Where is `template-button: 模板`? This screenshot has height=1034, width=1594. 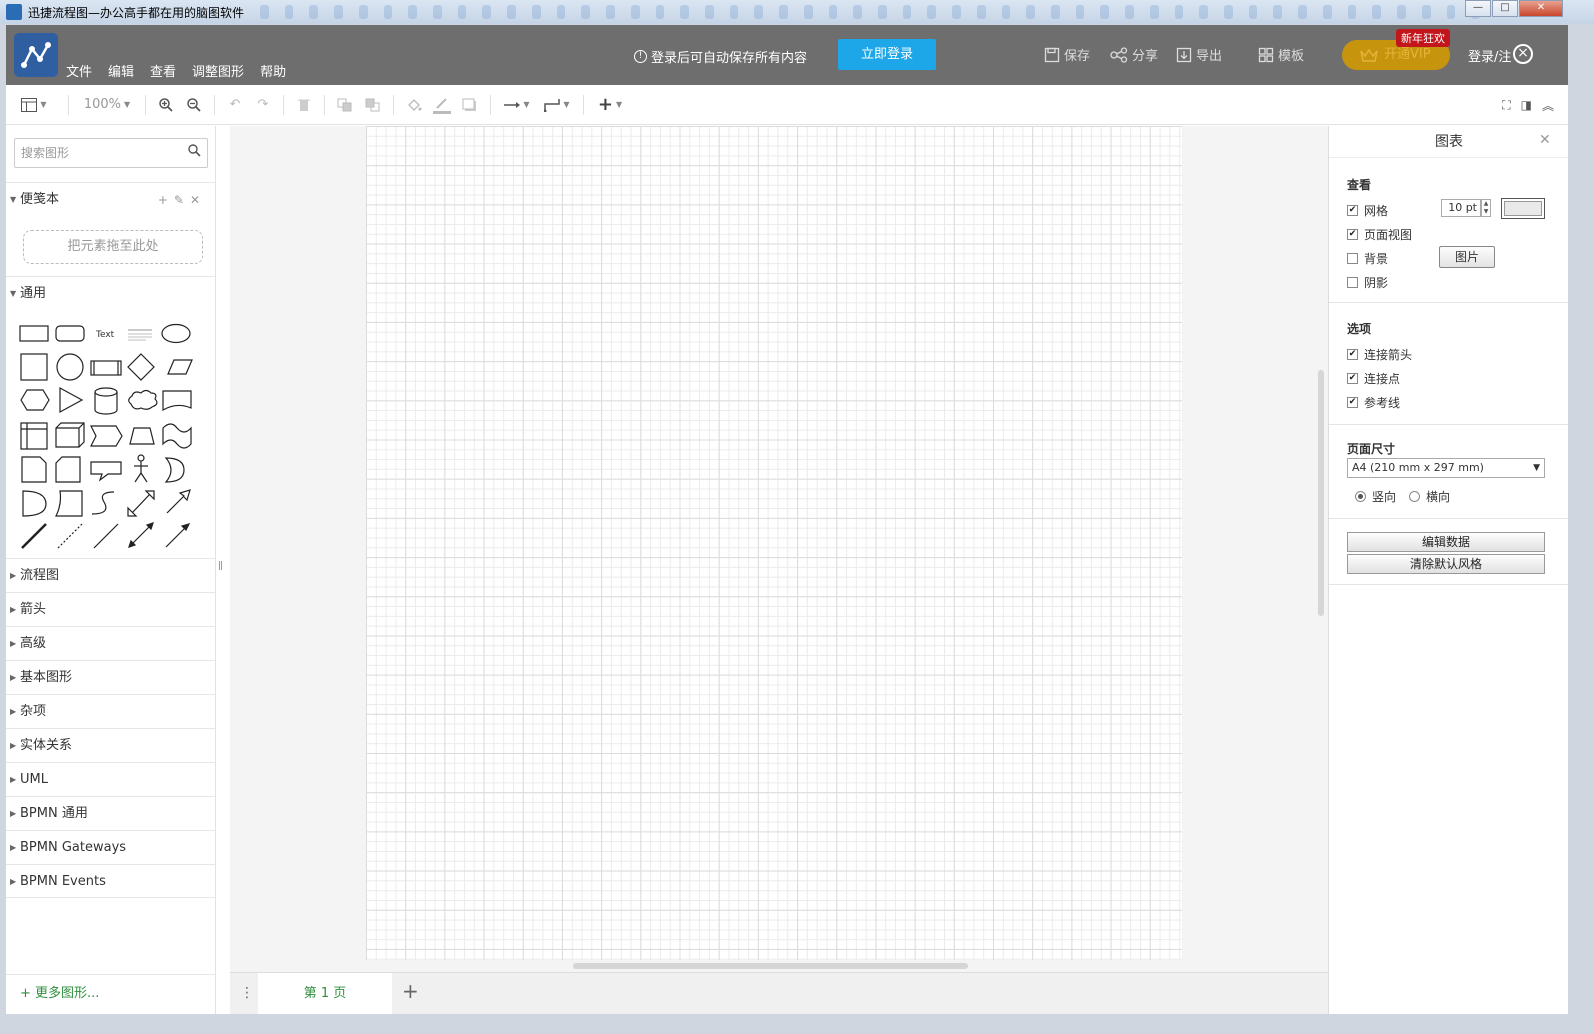 template-button: 模板 is located at coordinates (1281, 54).